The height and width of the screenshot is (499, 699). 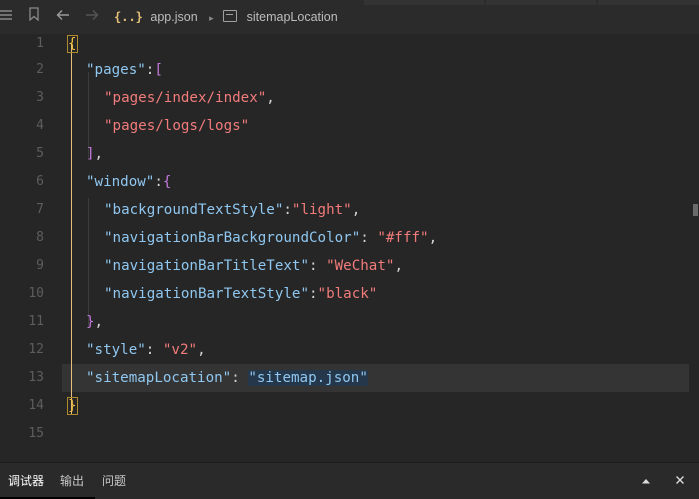 What do you see at coordinates (694, 248) in the screenshot?
I see `vertical-scrollbar` at bounding box center [694, 248].